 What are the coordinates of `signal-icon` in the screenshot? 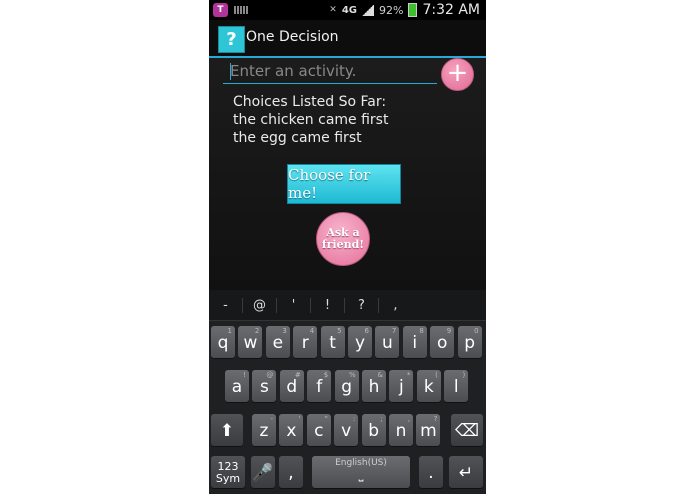 It's located at (368, 10).